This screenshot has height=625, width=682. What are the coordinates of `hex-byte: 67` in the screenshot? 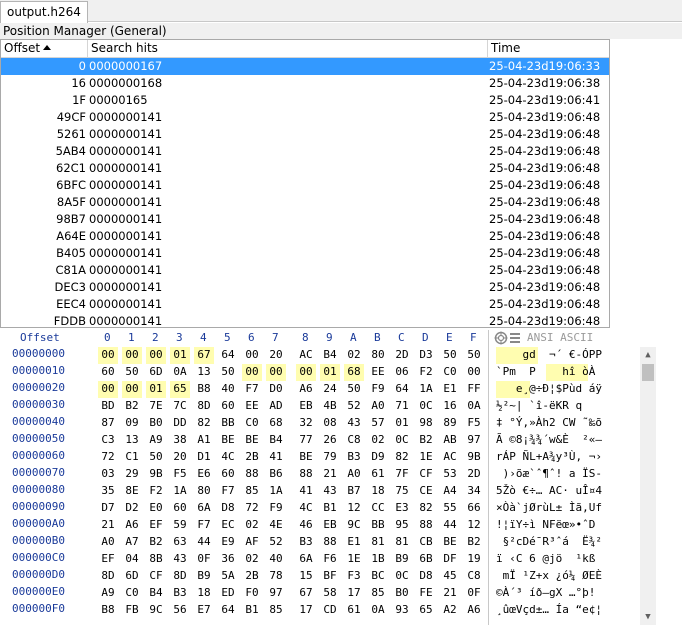 It's located at (204, 355).